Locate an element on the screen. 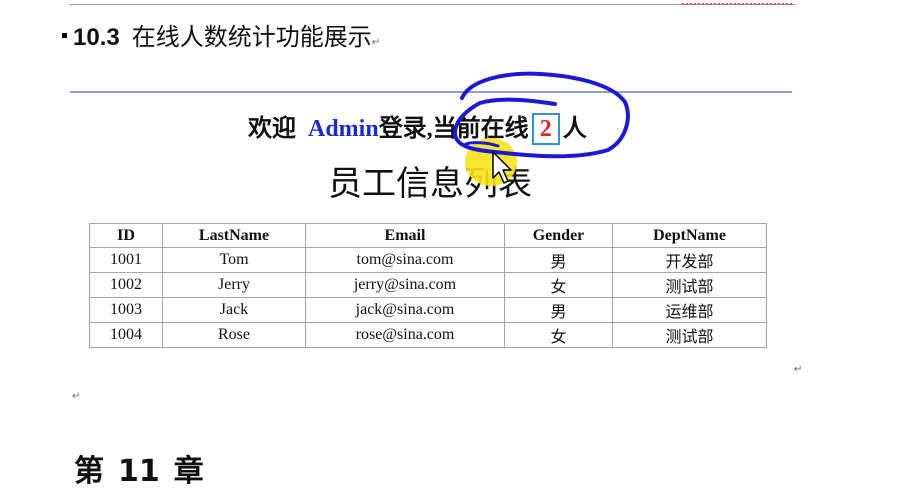  column-header: Gender is located at coordinates (558, 235).